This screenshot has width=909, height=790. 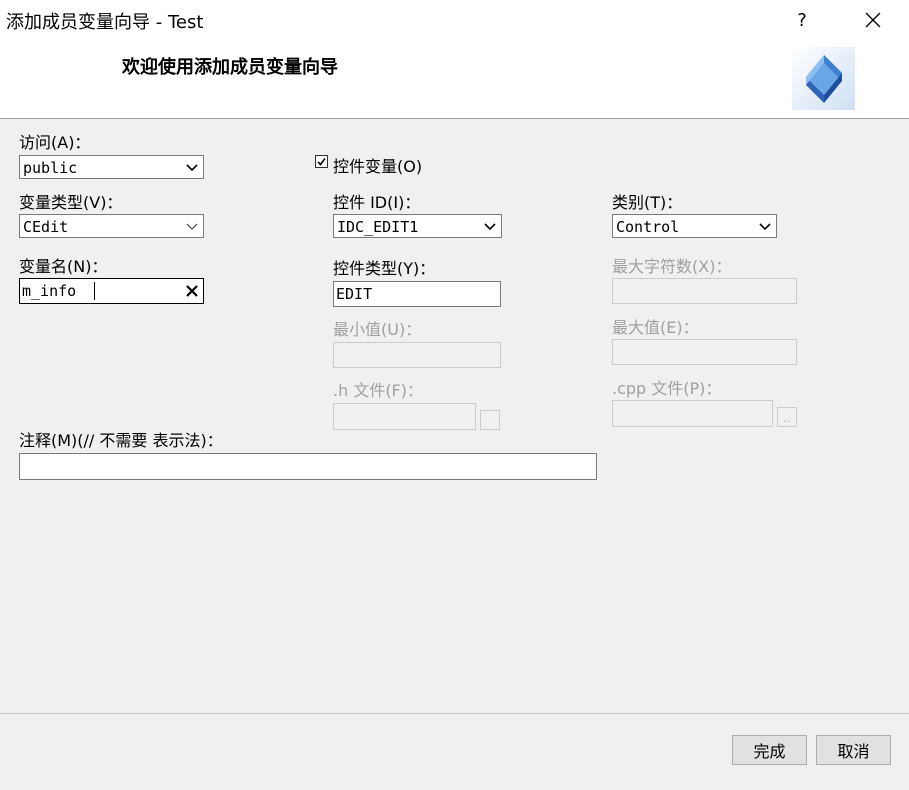 What do you see at coordinates (853, 750) in the screenshot?
I see `cancel-button: 取消` at bounding box center [853, 750].